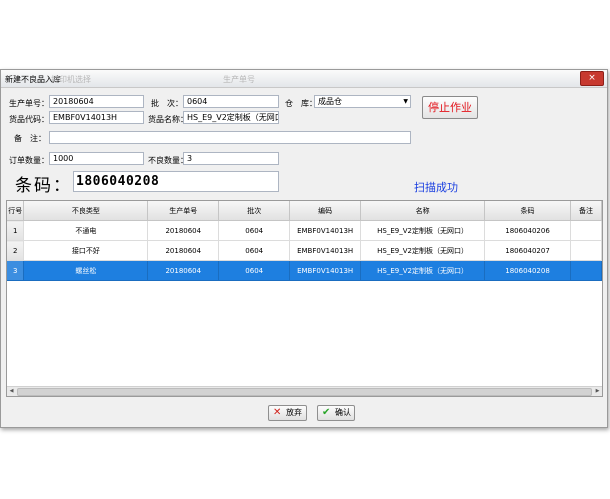 Image resolution: width=610 pixels, height=499 pixels. What do you see at coordinates (277, 412) in the screenshot?
I see `x-icon: ✕` at bounding box center [277, 412].